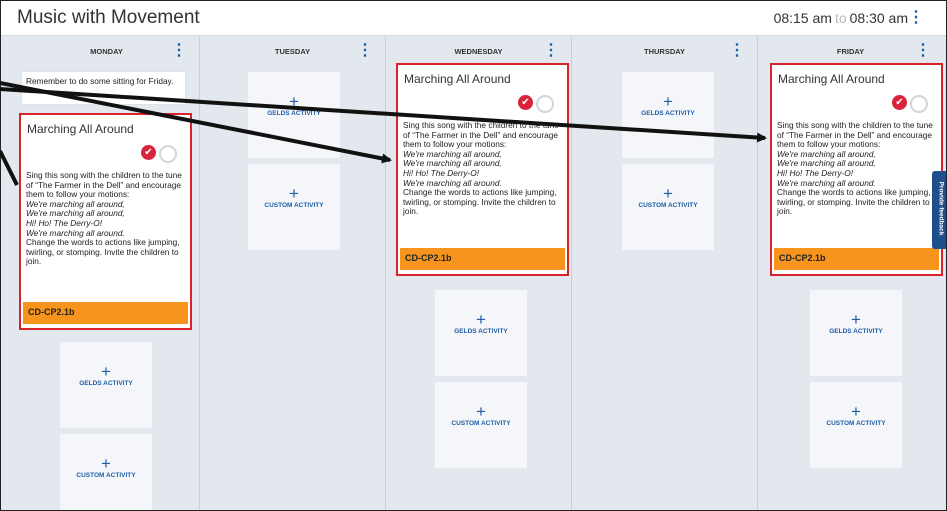  What do you see at coordinates (473, 18) in the screenshot?
I see `header-bar: Music with Movement 08:15 am to 08:30 am ⋮` at bounding box center [473, 18].